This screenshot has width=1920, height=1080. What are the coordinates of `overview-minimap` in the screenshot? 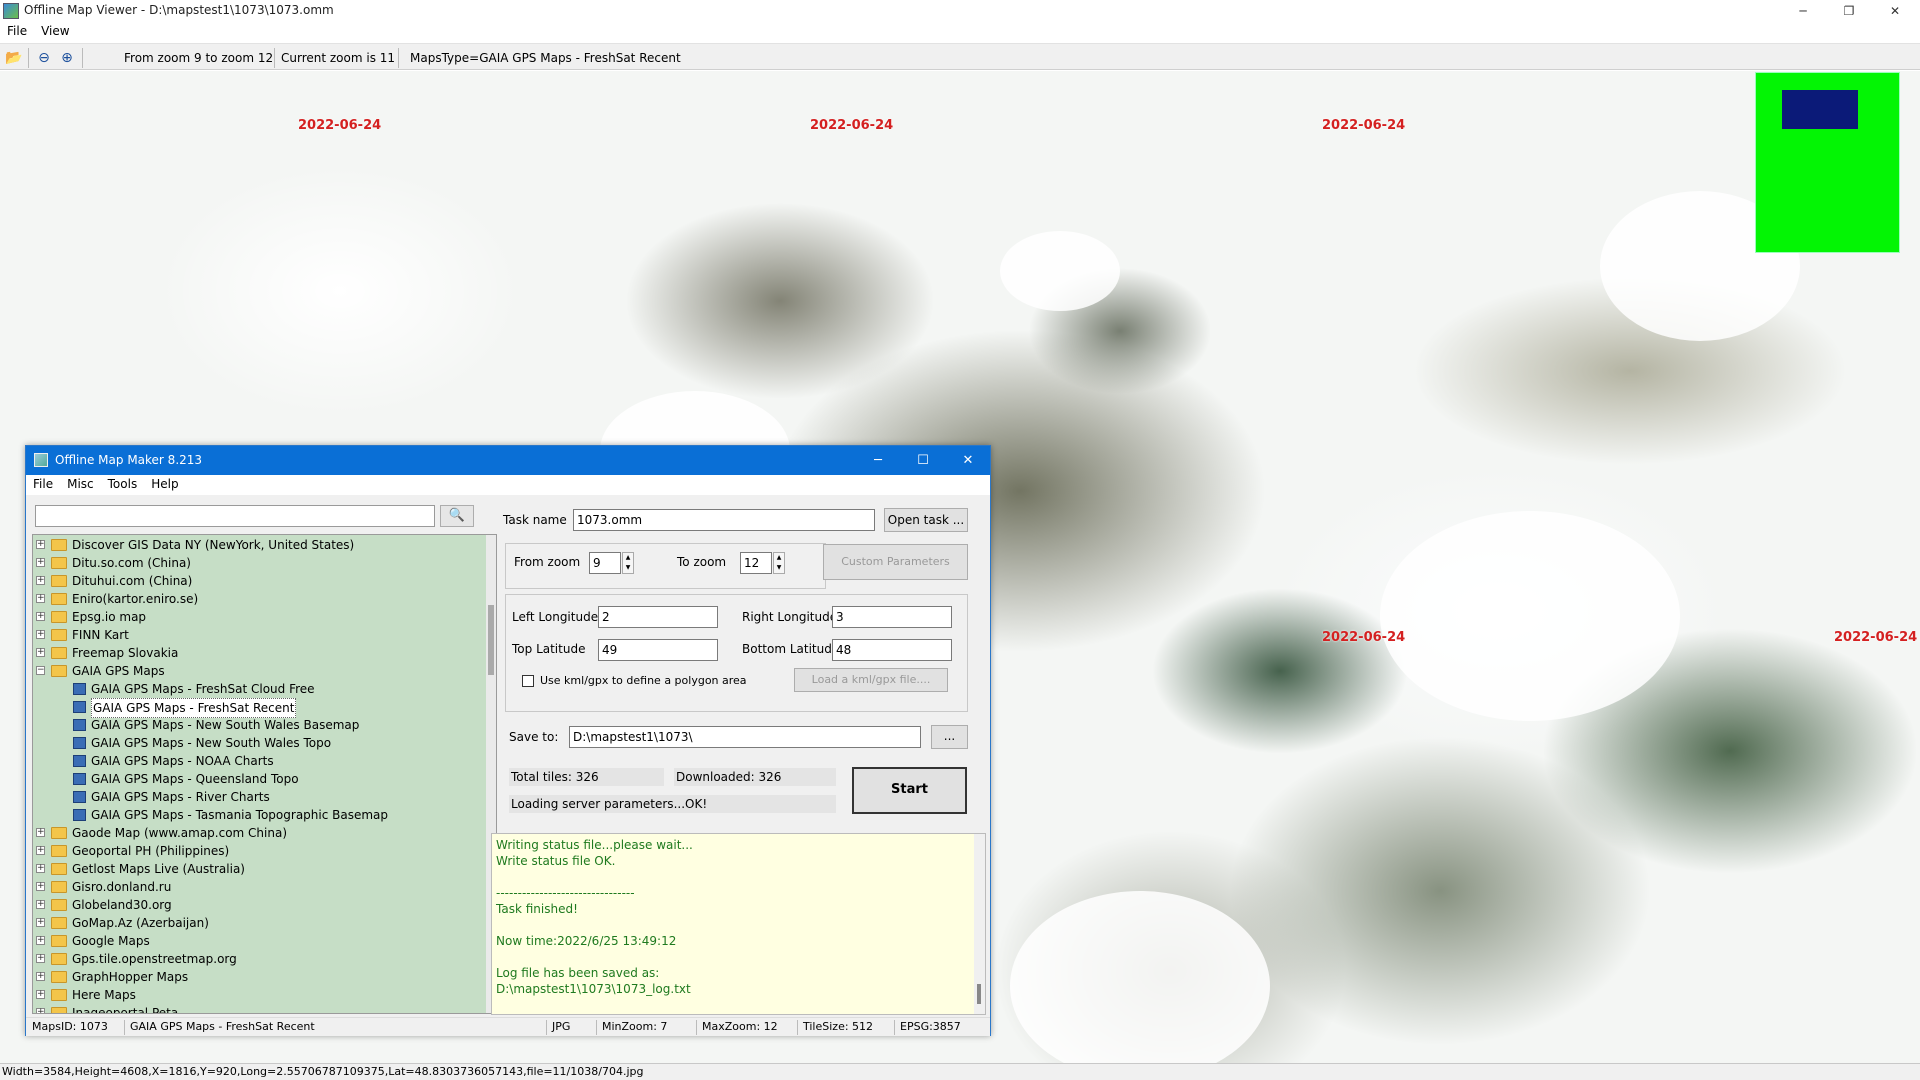 It's located at (1827, 162).